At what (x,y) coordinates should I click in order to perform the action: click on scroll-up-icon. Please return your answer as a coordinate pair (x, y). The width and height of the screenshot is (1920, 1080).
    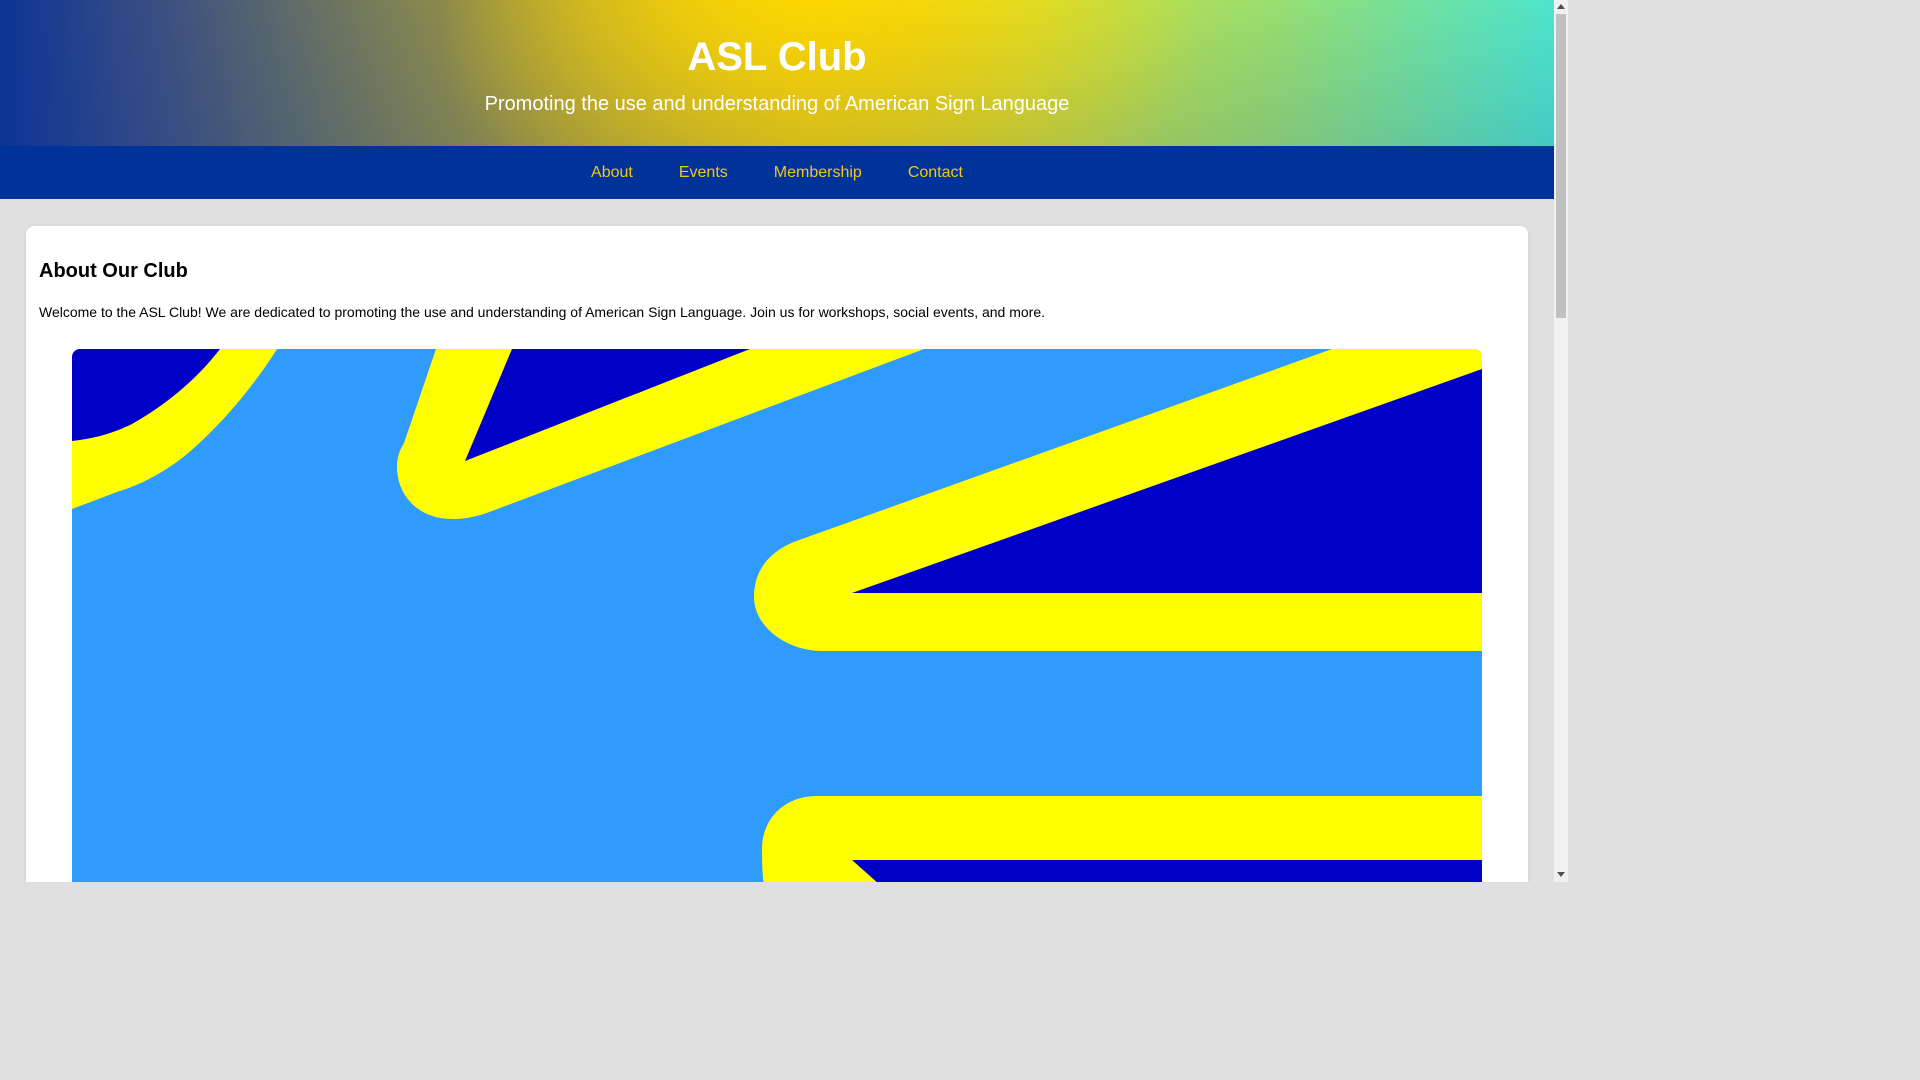
    Looking at the image, I should click on (1561, 6).